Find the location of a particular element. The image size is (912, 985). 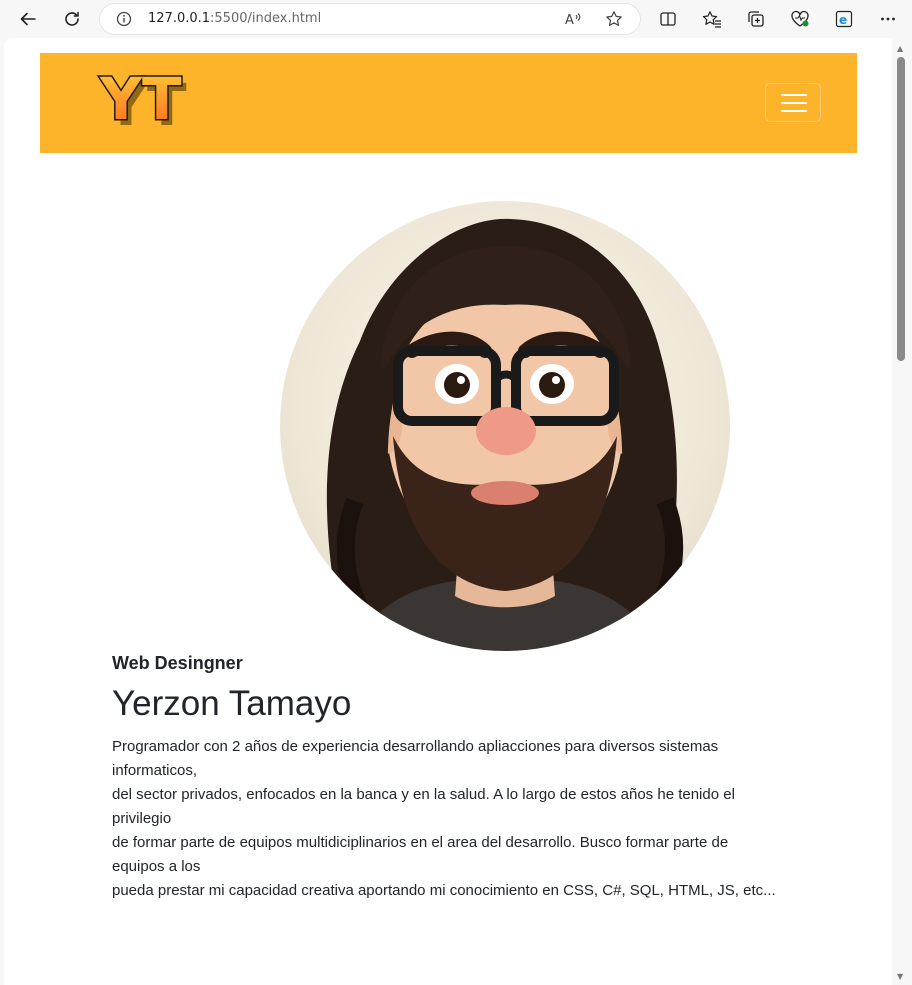

address-bar: 127.0.0.1:5500/index.html A is located at coordinates (370, 19).